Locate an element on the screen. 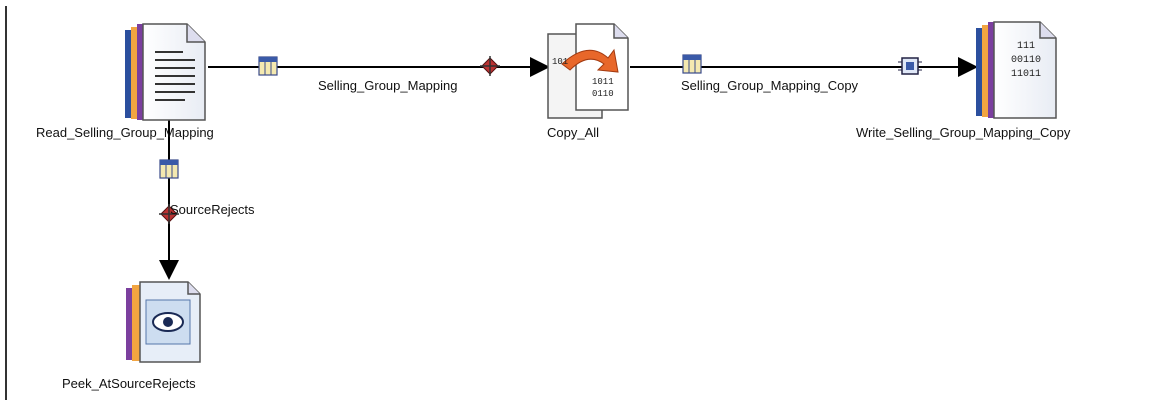  dataset-file-icon: 111 00110 11011 is located at coordinates (1016, 70).